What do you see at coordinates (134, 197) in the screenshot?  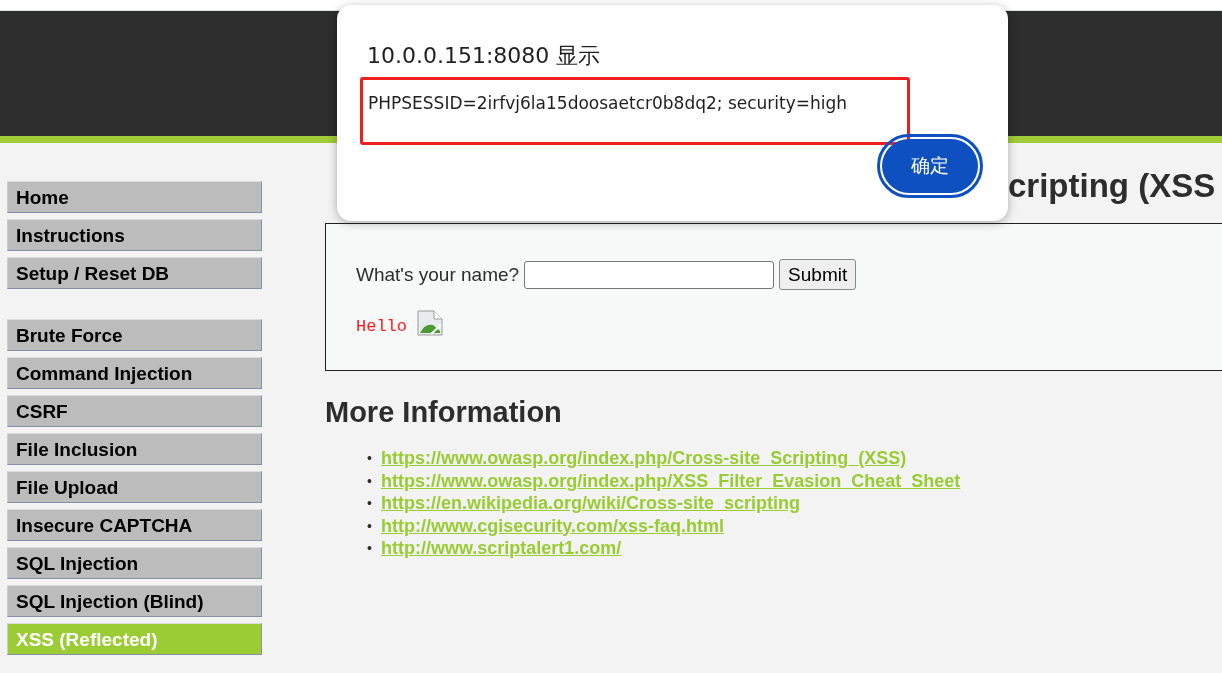 I see `sidebar-item: Home` at bounding box center [134, 197].